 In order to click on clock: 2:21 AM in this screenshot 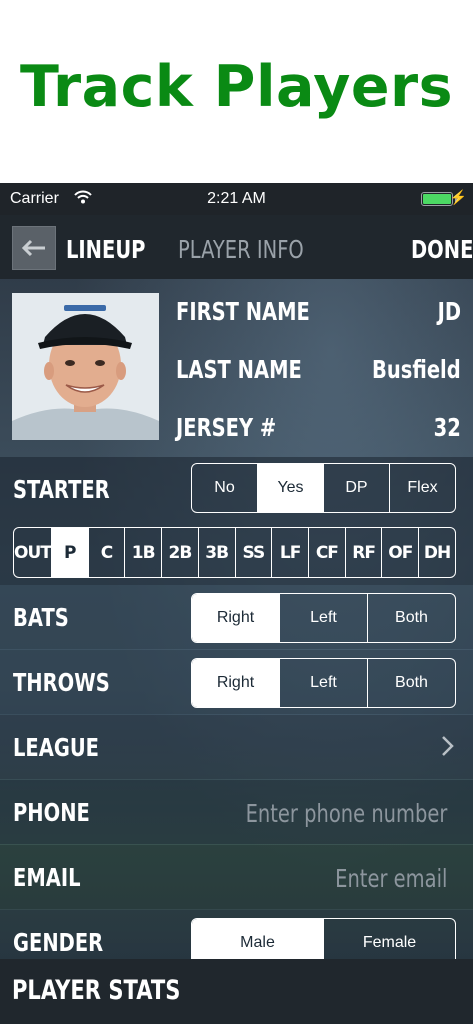, I will do `click(236, 198)`.